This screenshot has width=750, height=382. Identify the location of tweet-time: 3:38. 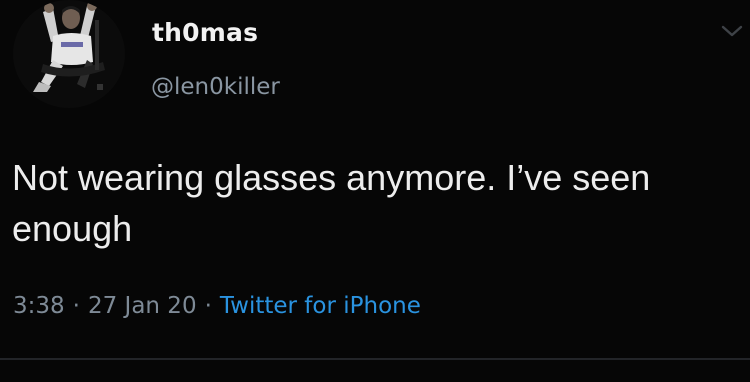
(39, 306).